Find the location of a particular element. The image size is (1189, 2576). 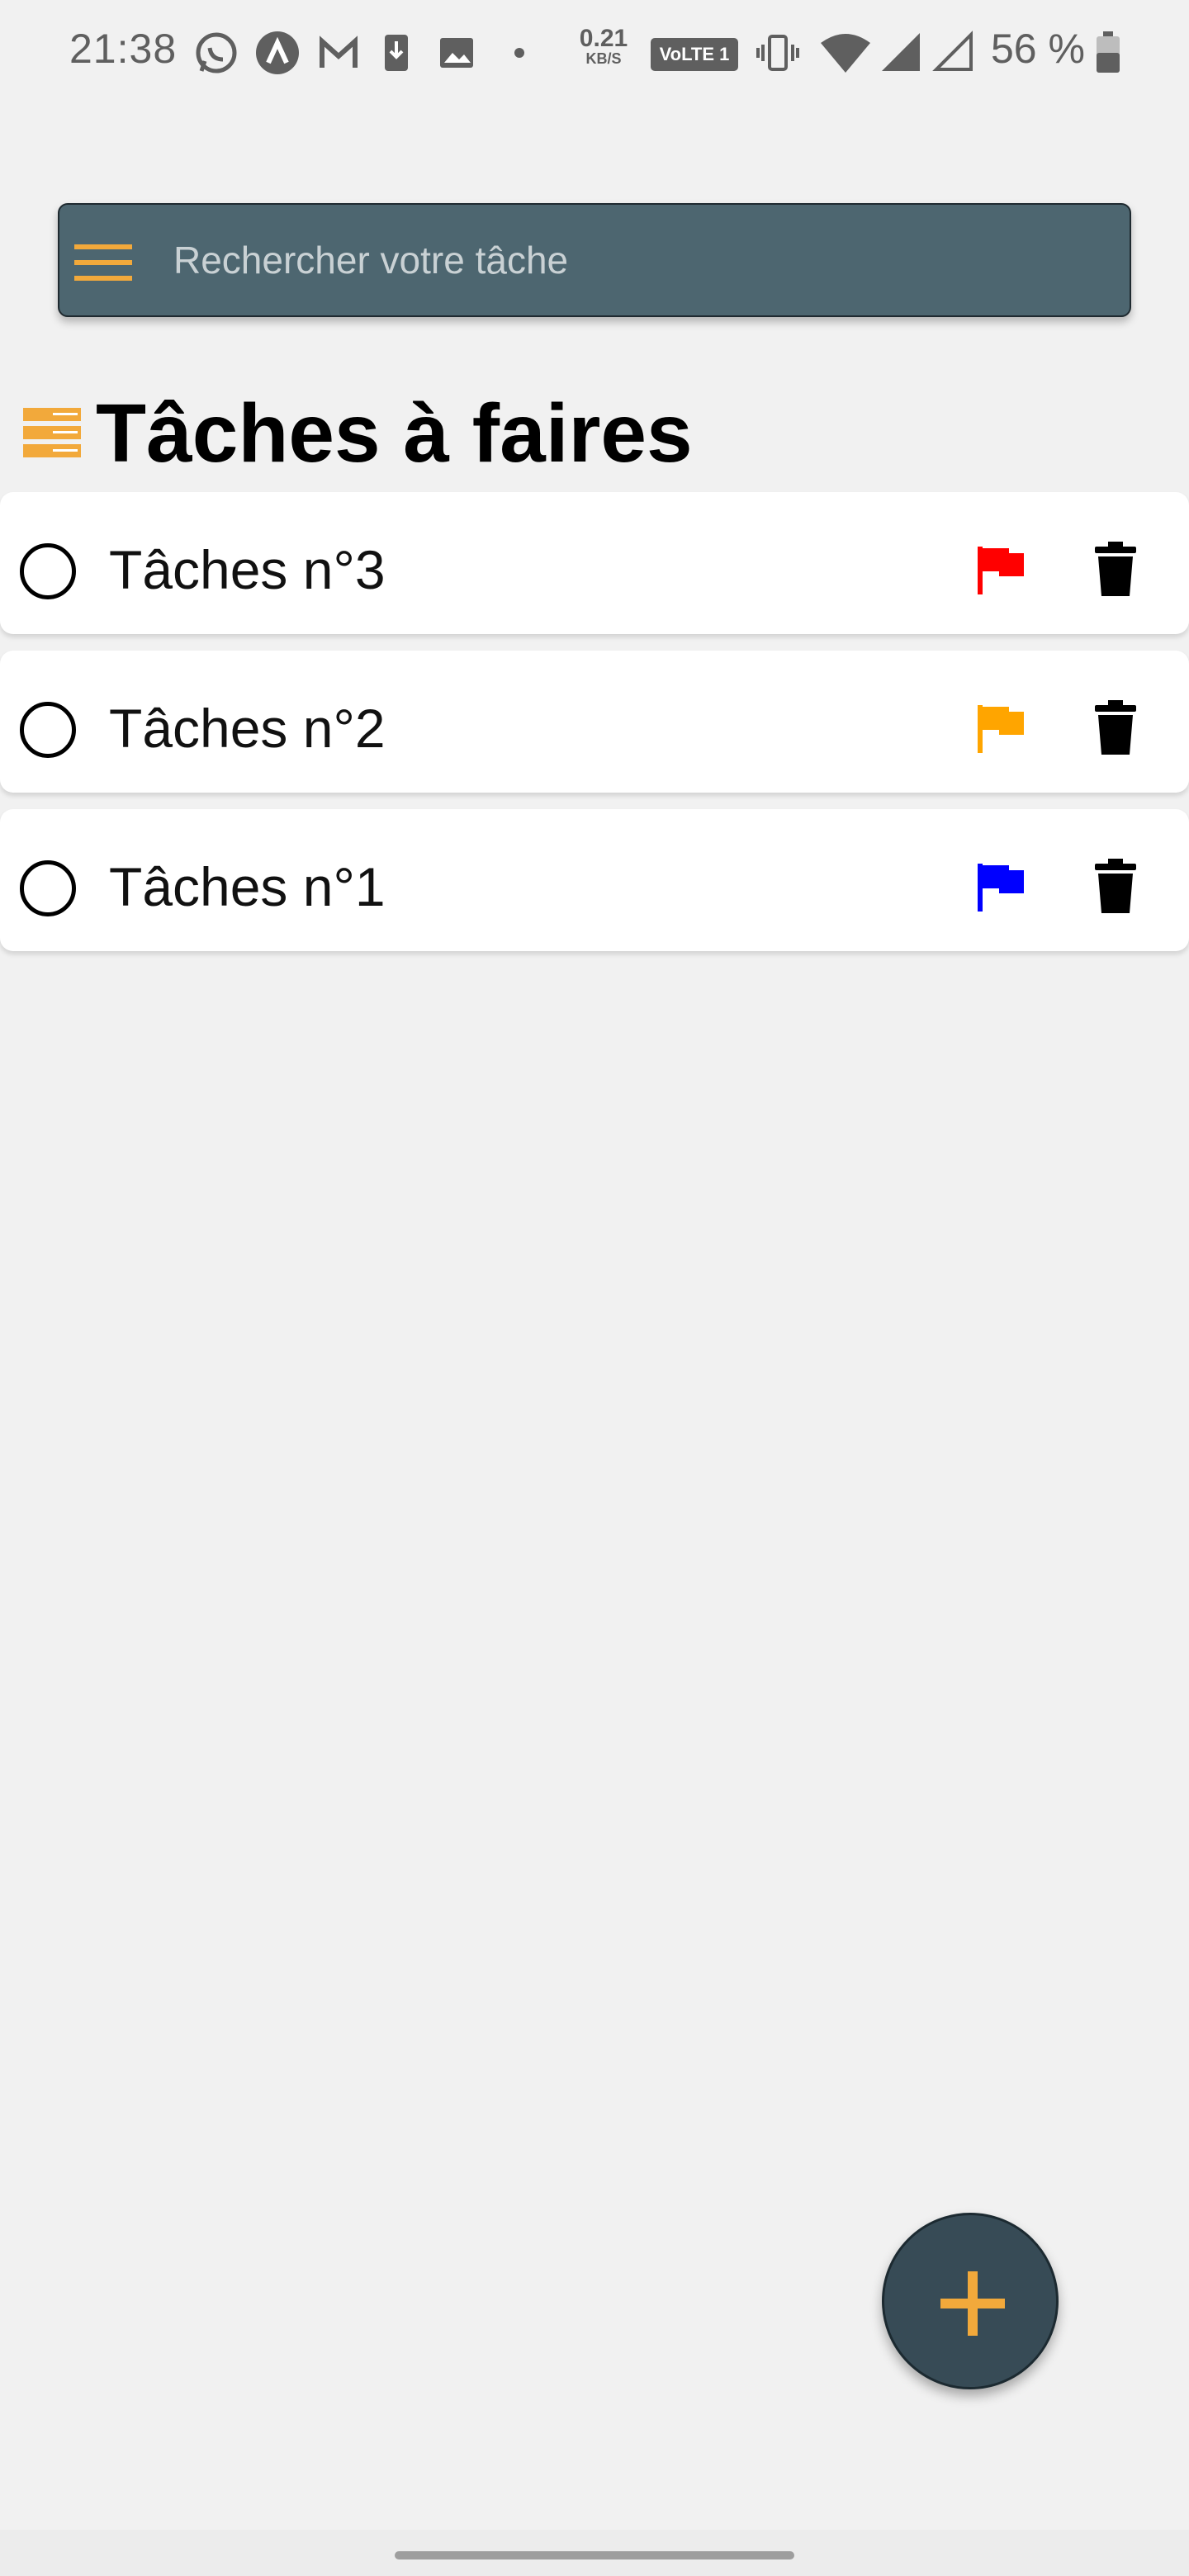

status-time: 21:38 is located at coordinates (123, 49).